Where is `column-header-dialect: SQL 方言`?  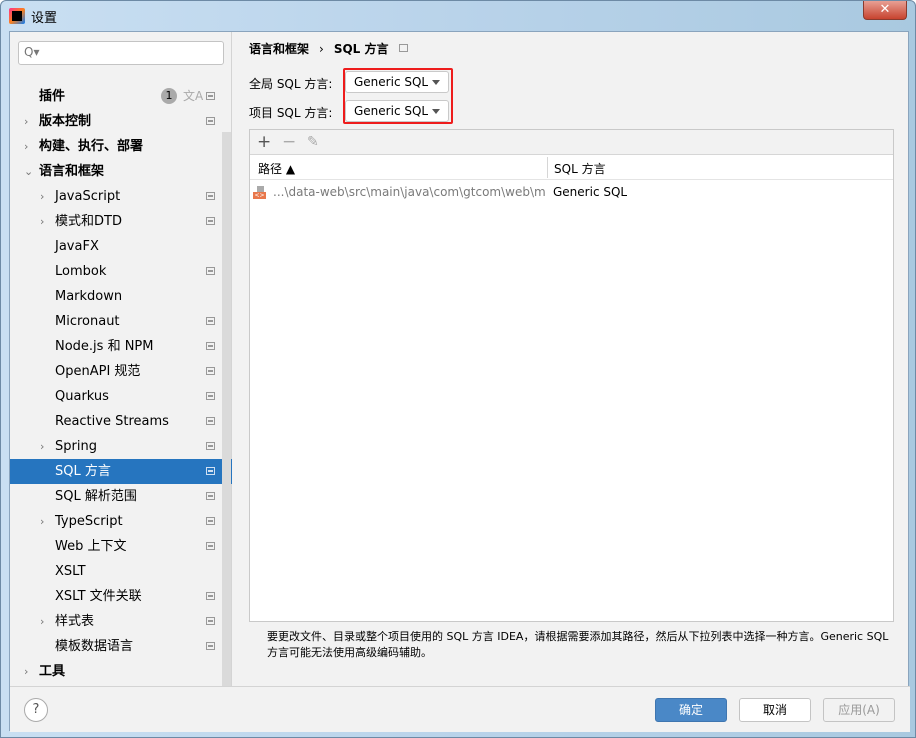
column-header-dialect: SQL 方言 is located at coordinates (580, 168).